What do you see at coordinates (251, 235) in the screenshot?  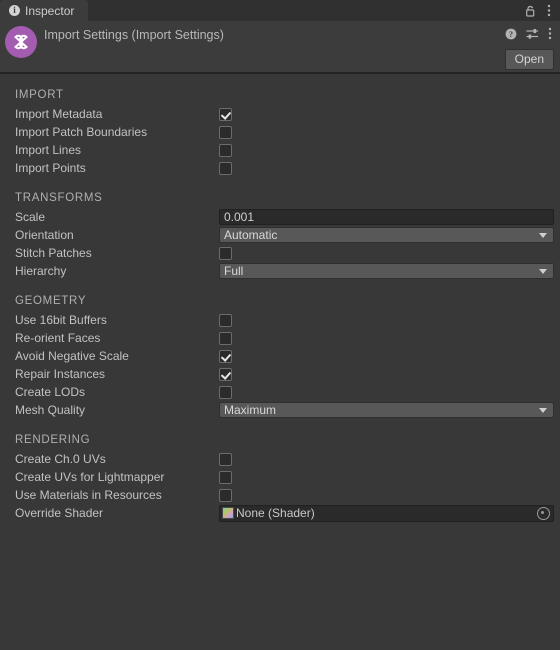 I see `dropdown-value: Automatic` at bounding box center [251, 235].